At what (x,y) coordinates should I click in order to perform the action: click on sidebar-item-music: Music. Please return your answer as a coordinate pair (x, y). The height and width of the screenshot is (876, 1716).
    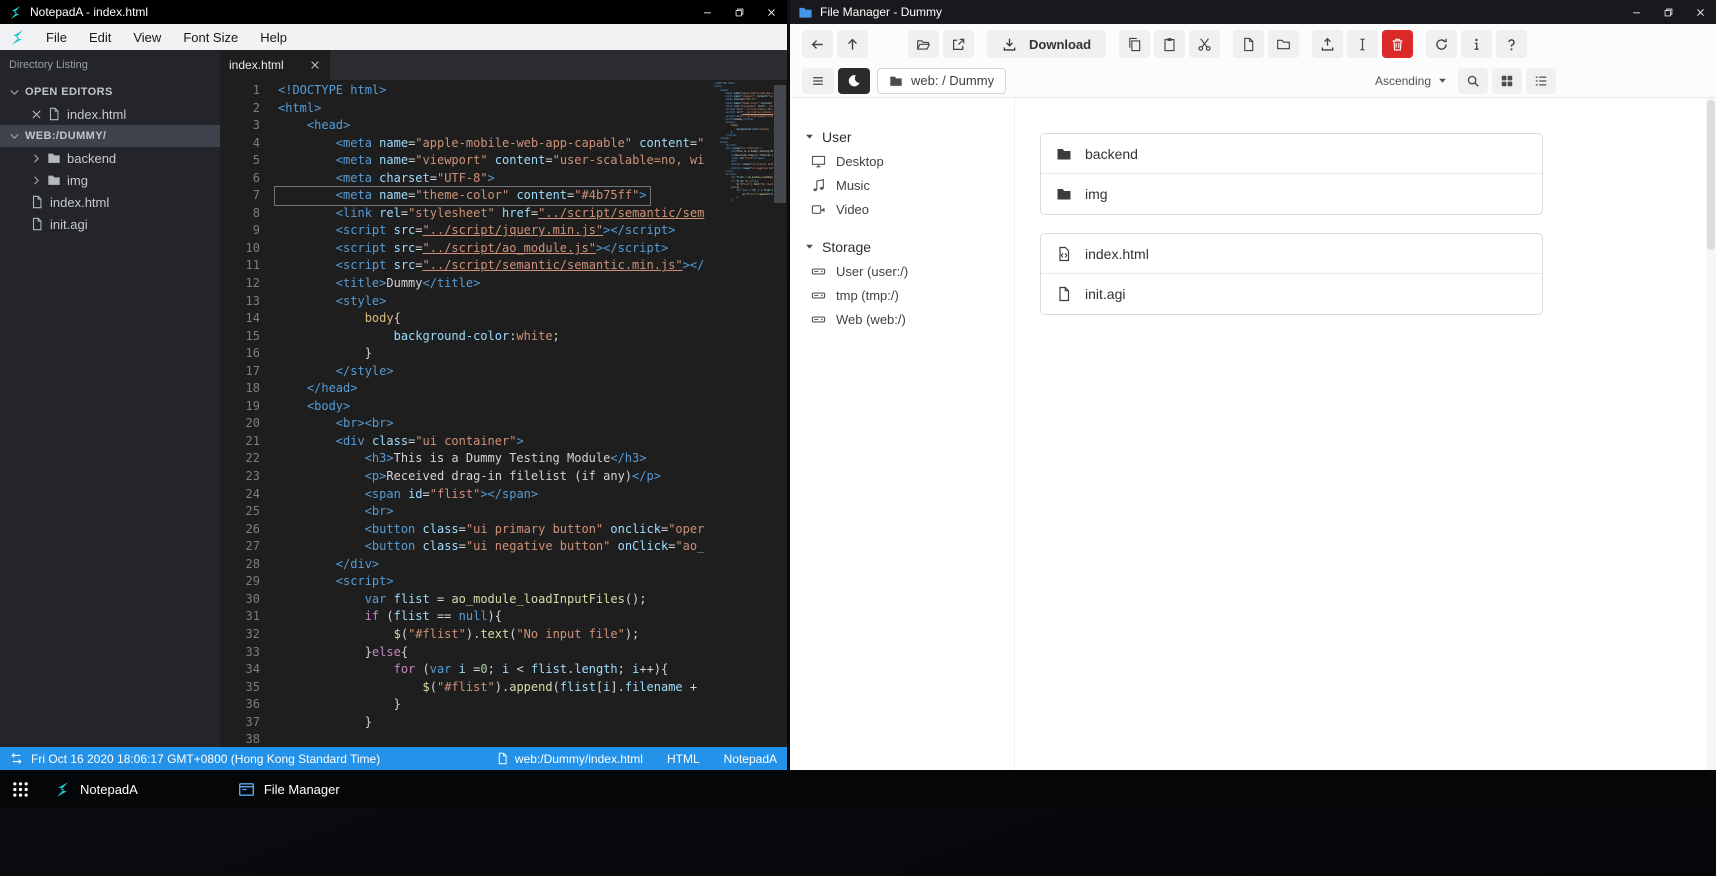
    Looking at the image, I should click on (902, 185).